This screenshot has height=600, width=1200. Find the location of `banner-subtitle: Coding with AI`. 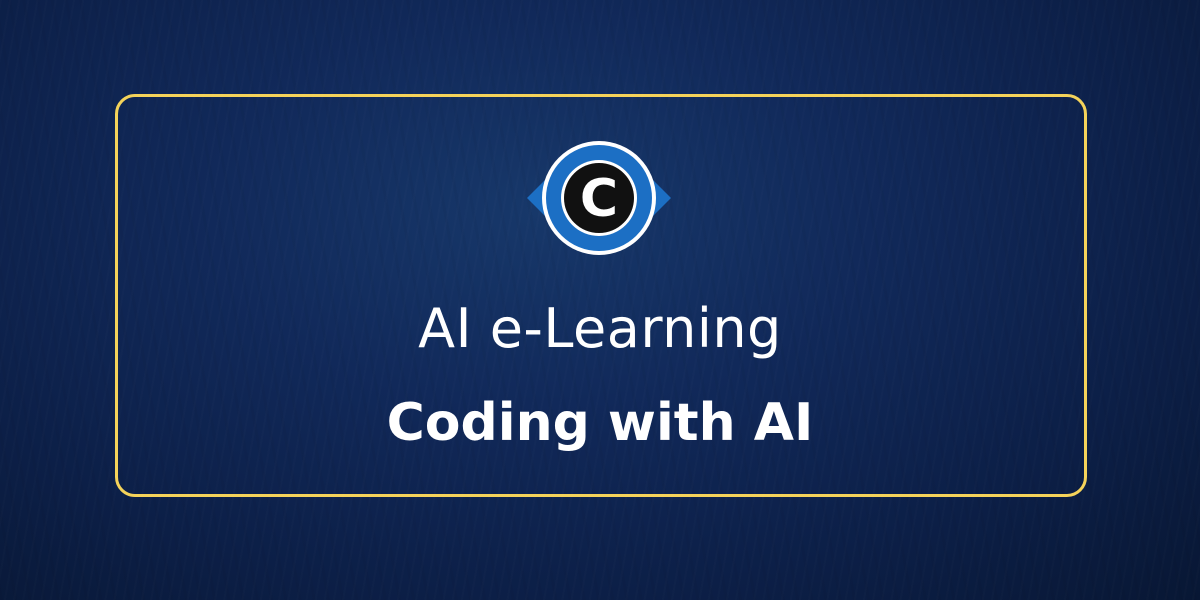

banner-subtitle: Coding with AI is located at coordinates (600, 423).